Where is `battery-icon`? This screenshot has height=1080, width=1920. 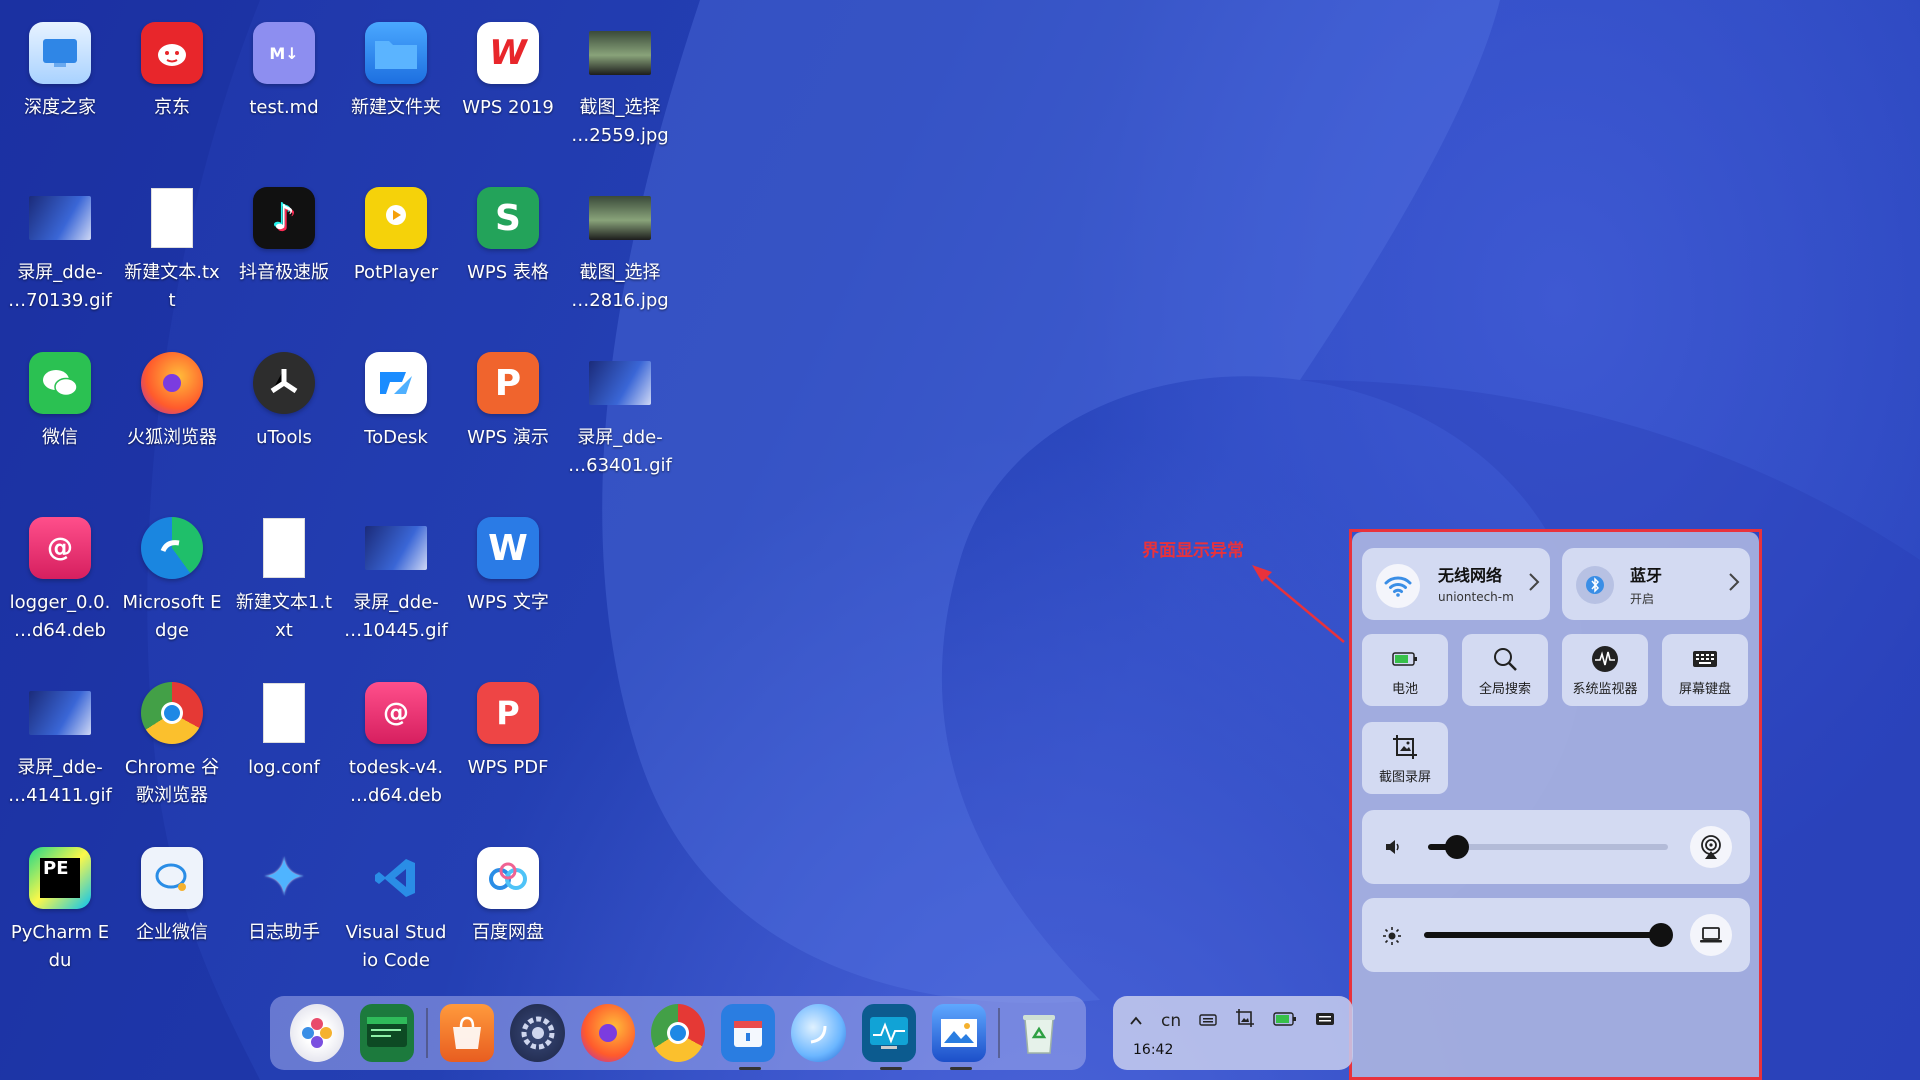
battery-icon is located at coordinates (1285, 1020).